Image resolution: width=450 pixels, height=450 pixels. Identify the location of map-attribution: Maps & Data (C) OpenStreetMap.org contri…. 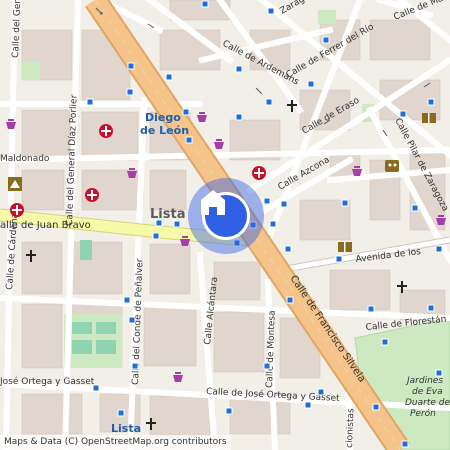
(115, 442).